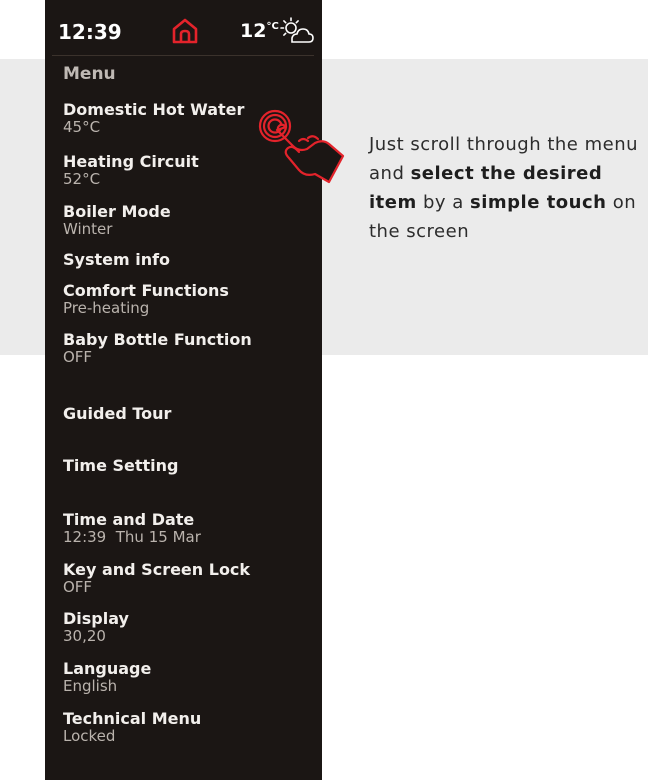 Image resolution: width=648 pixels, height=780 pixels. What do you see at coordinates (106, 308) in the screenshot?
I see `menu-item-value: Pre-heating` at bounding box center [106, 308].